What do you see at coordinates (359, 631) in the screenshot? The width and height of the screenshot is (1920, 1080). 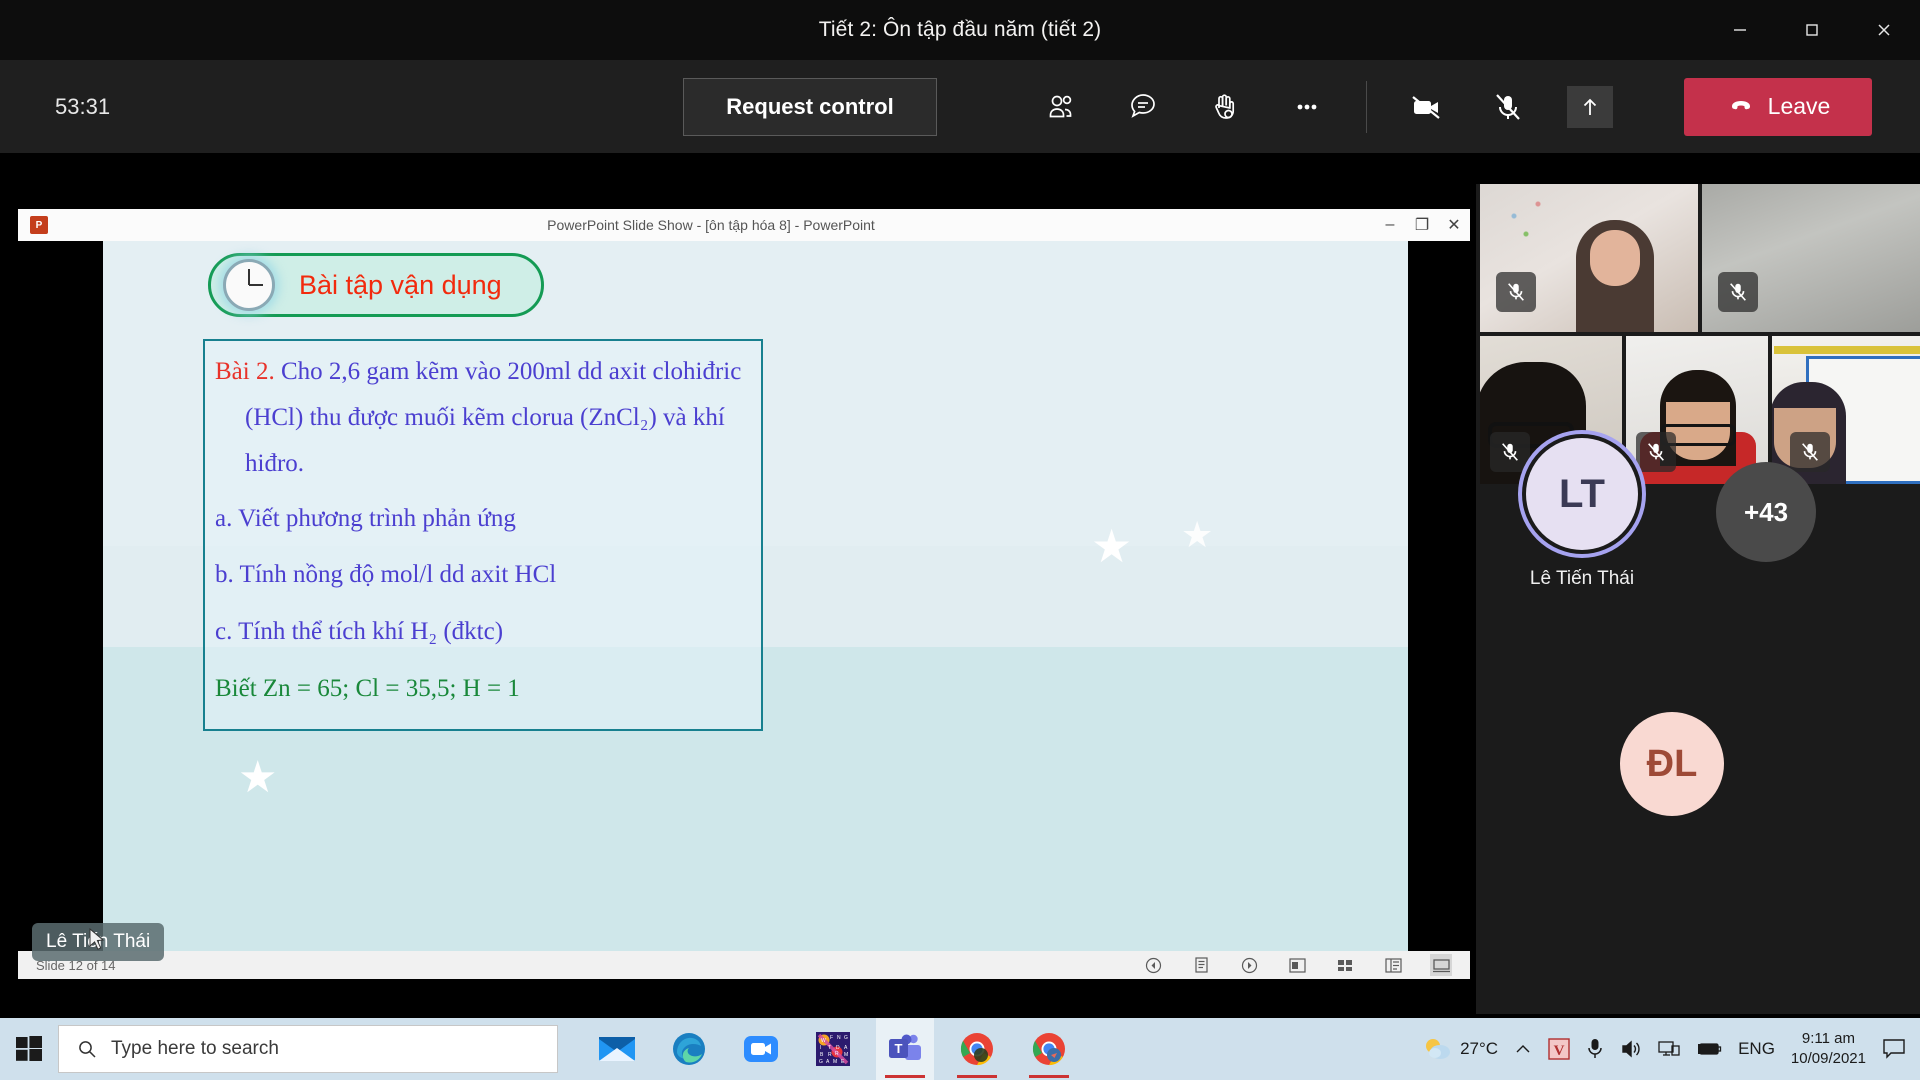 I see `exercise-line-6: c. Tính thể tích khí H₂ (đktc)` at bounding box center [359, 631].